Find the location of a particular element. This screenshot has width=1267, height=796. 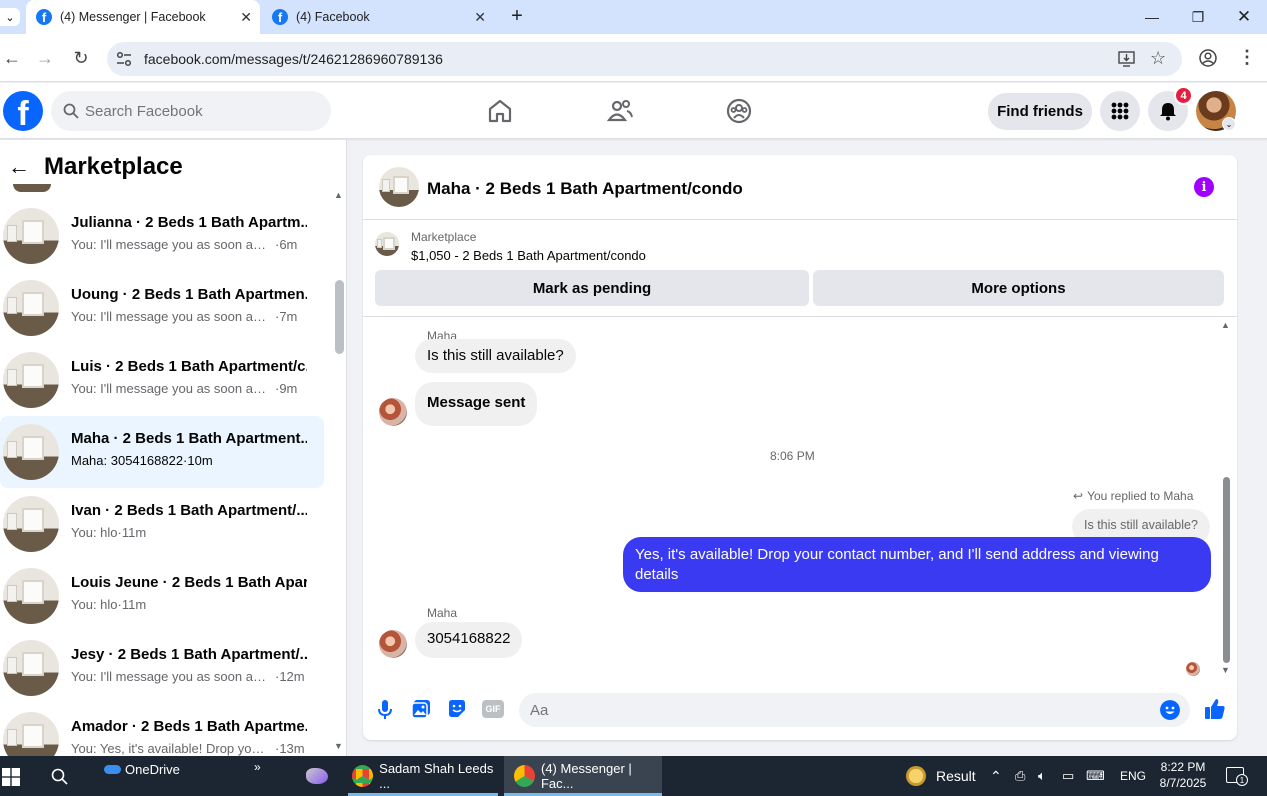

browser-tab-messenger: f (4) Messenger | Facebook ✕ is located at coordinates (143, 17).